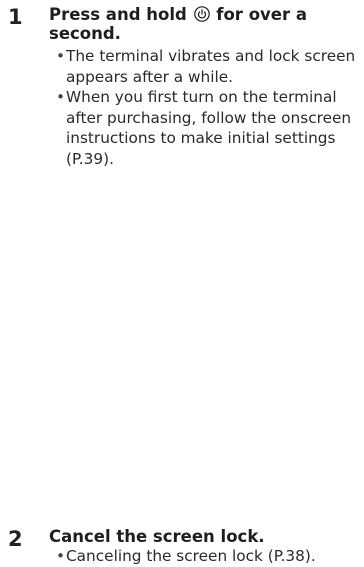  What do you see at coordinates (201, 14) in the screenshot?
I see `power-icon` at bounding box center [201, 14].